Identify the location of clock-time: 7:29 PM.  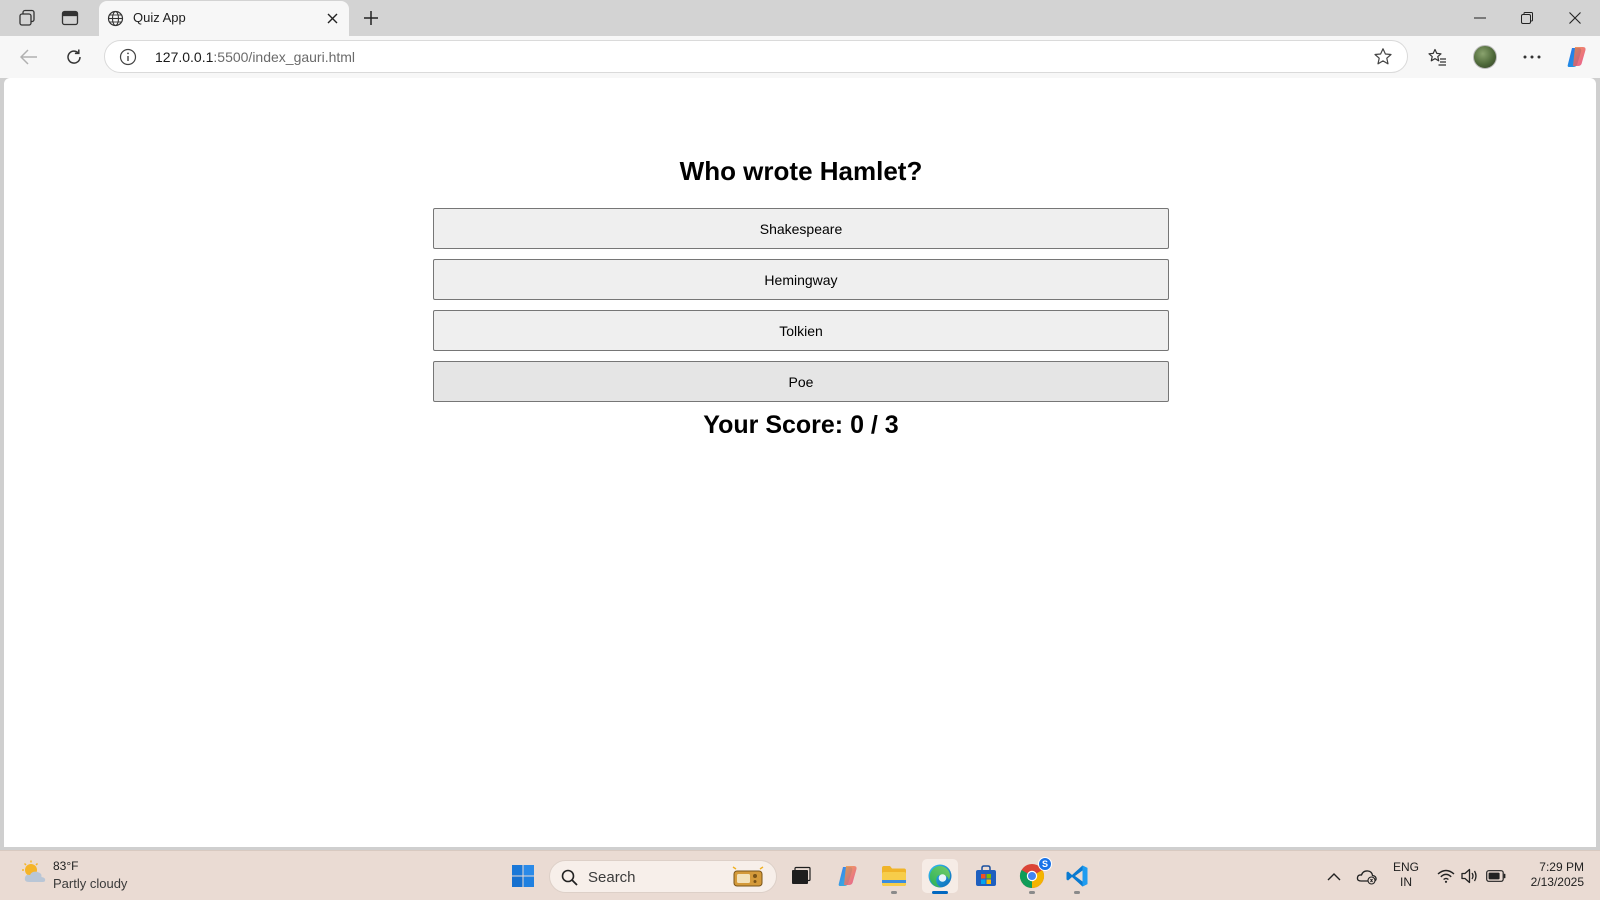
(1561, 867).